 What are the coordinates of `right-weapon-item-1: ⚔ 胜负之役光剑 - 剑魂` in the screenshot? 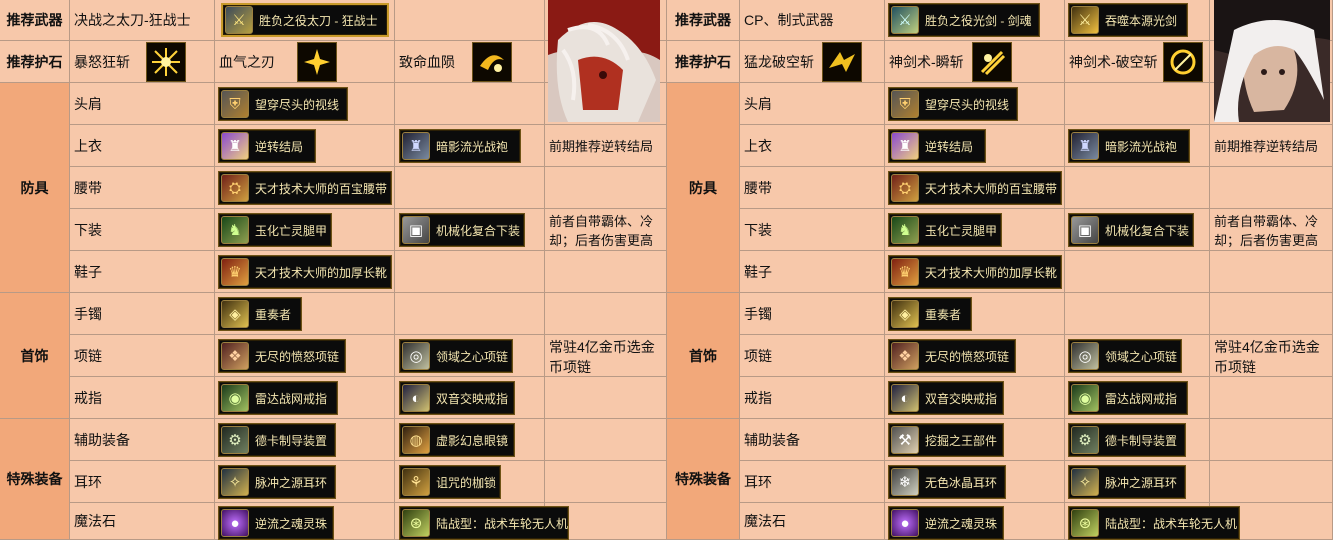 It's located at (964, 20).